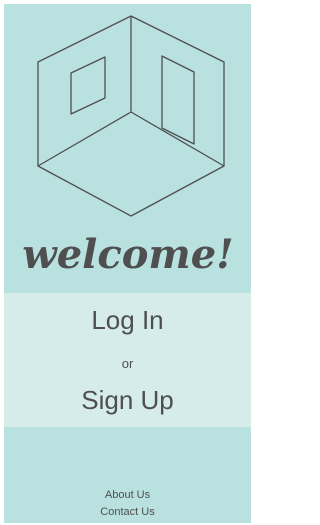 This screenshot has width=320, height=525. I want to click on or-separator: or, so click(127, 363).